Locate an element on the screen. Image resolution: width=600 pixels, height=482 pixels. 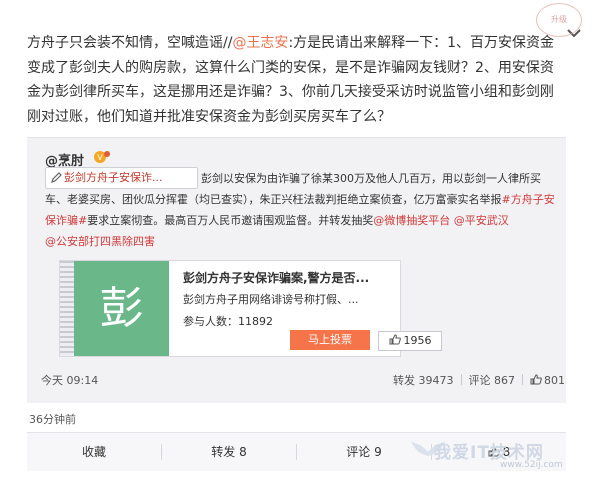
like-count: 801 is located at coordinates (554, 380).